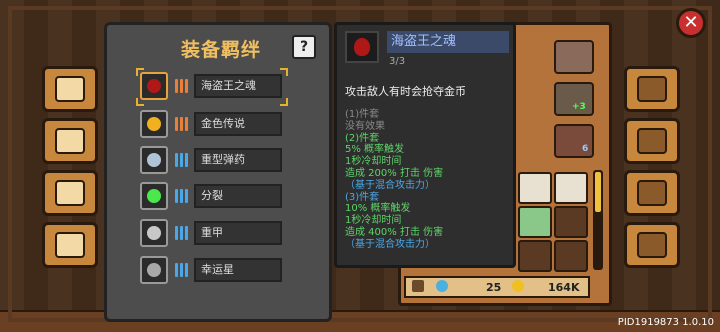 This screenshot has width=720, height=332. Describe the element at coordinates (304, 47) in the screenshot. I see `help-button: ?` at that location.